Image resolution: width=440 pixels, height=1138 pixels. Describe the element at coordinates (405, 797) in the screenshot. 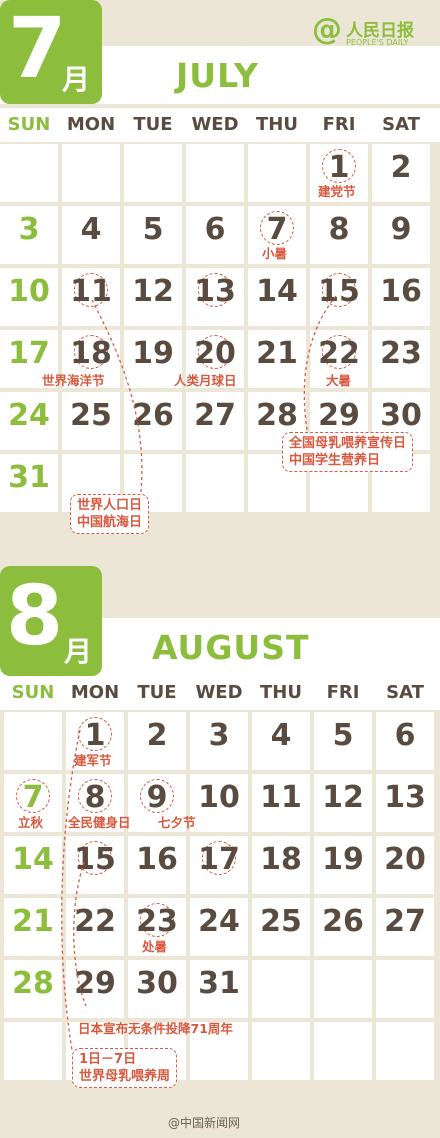

I see `day-number: 13` at that location.